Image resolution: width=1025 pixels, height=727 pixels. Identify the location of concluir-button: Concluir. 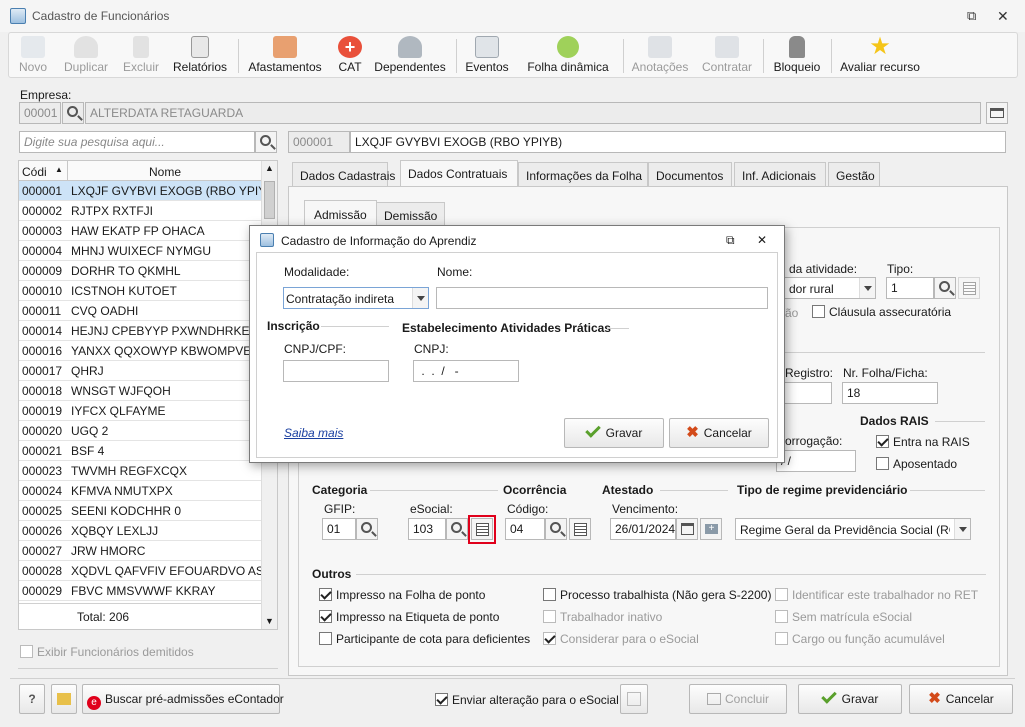
(738, 699).